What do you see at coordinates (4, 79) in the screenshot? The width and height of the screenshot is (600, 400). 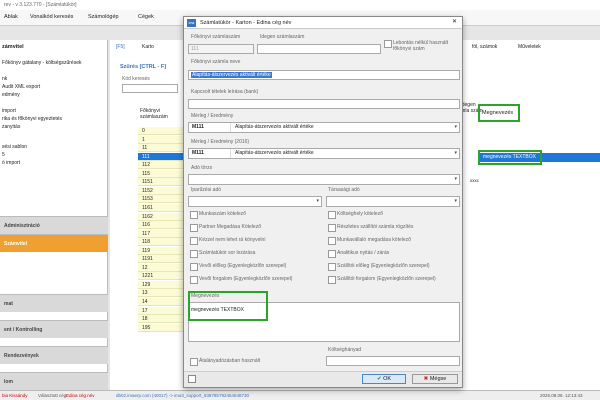 I see `sidebar-item: nk` at bounding box center [4, 79].